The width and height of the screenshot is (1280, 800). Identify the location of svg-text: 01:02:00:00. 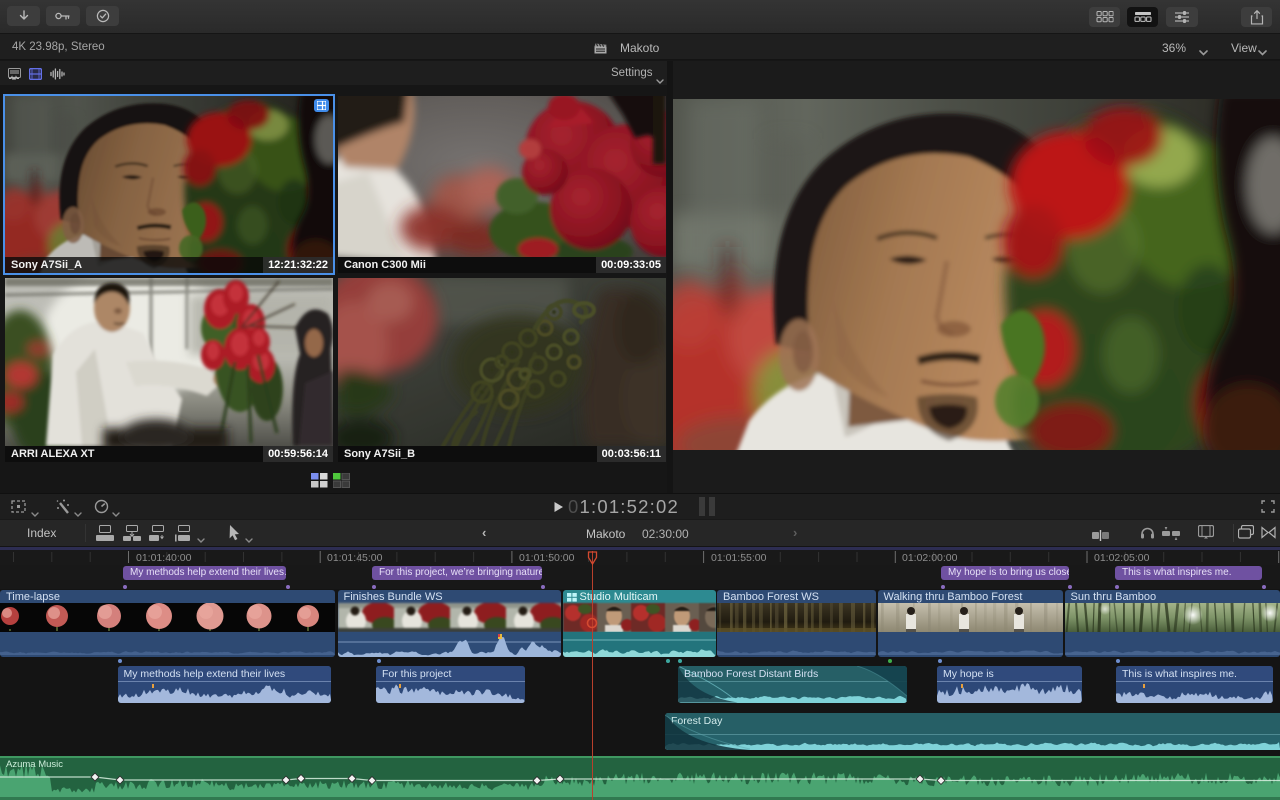
(930, 558).